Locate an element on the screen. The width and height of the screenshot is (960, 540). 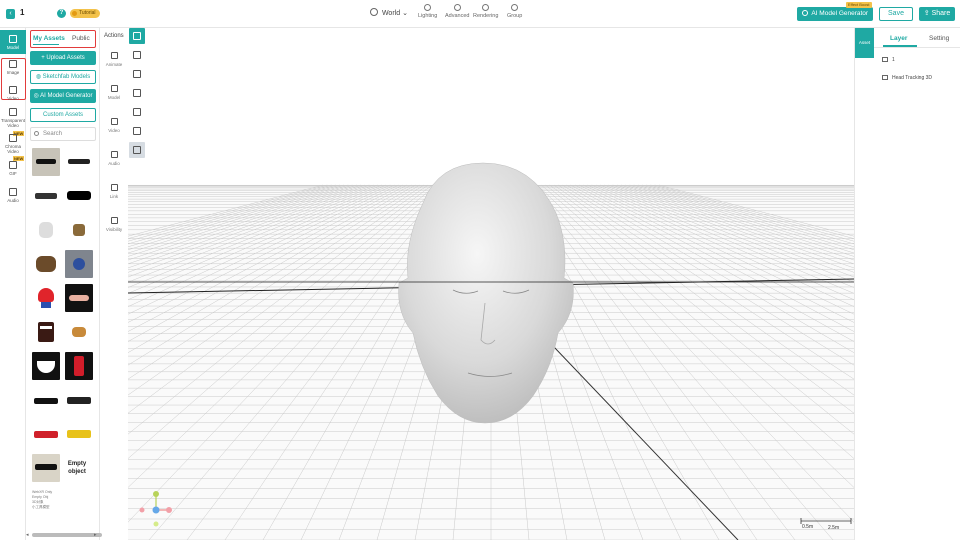
action-animate: Animate is located at coordinates (114, 59).